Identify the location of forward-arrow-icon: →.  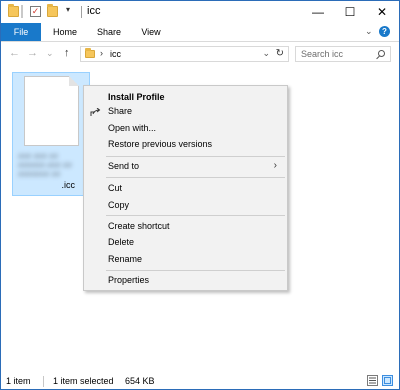
(32, 53).